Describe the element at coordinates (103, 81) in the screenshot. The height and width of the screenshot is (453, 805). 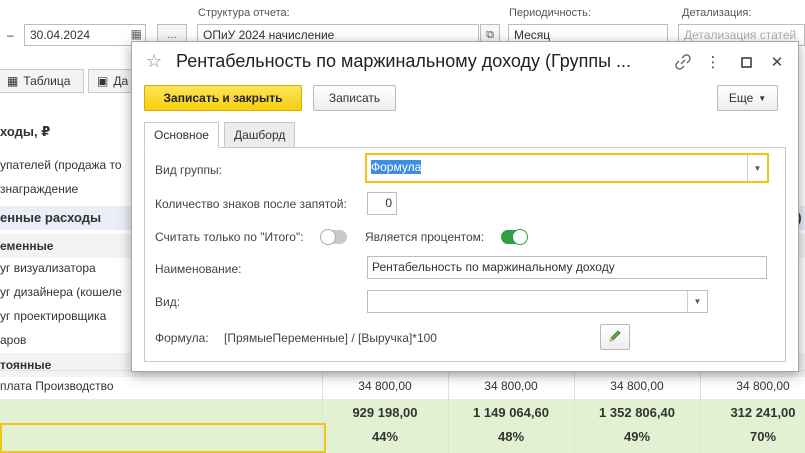
I see `dashboard-icon: ▣` at that location.